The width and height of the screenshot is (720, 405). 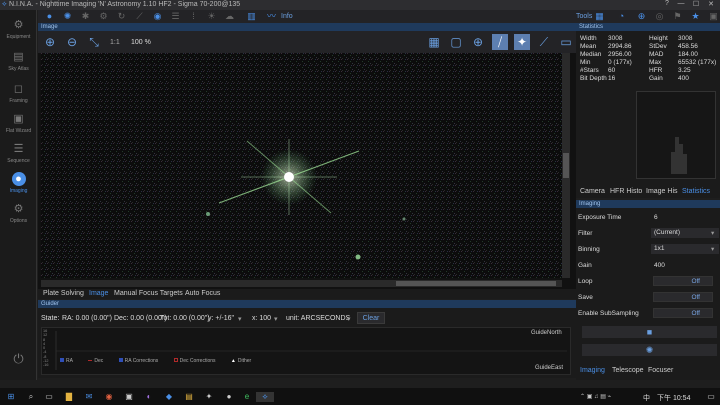 What do you see at coordinates (169, 397) in the screenshot?
I see `app-icon-3: ◆` at bounding box center [169, 397].